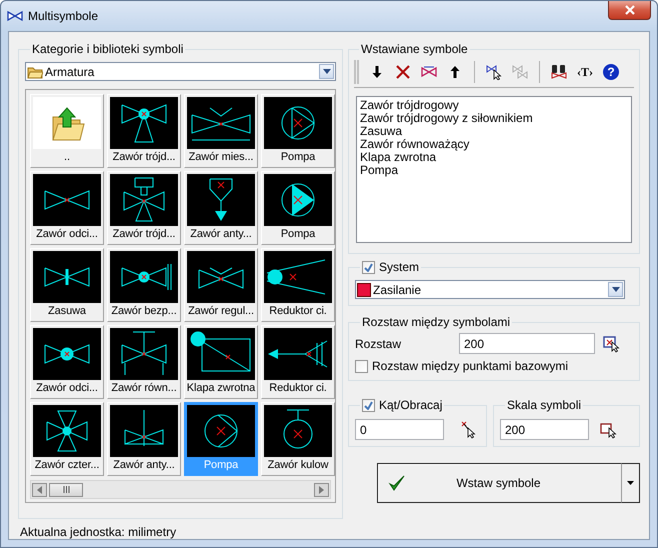  What do you see at coordinates (403, 72) in the screenshot?
I see `delete-icon` at bounding box center [403, 72].